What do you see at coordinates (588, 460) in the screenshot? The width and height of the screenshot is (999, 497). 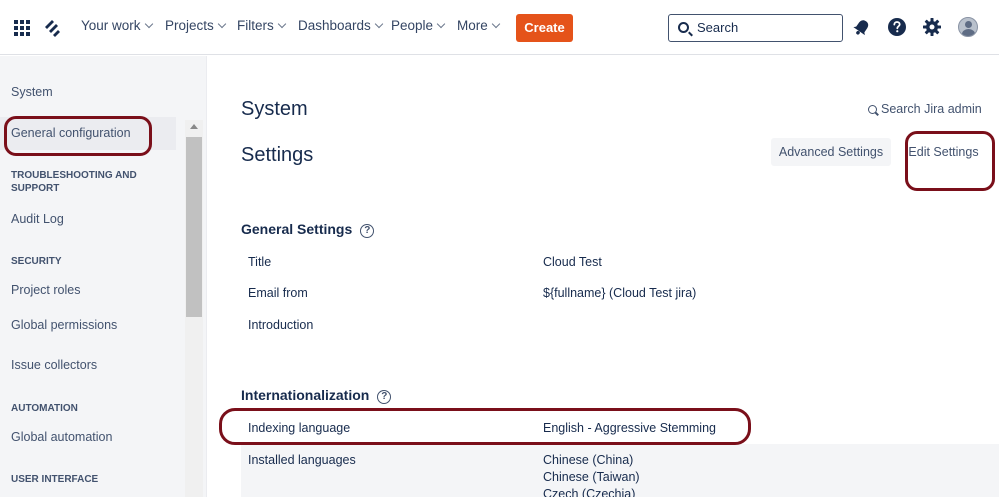 I see `installed-language-item: Chinese (China)` at bounding box center [588, 460].